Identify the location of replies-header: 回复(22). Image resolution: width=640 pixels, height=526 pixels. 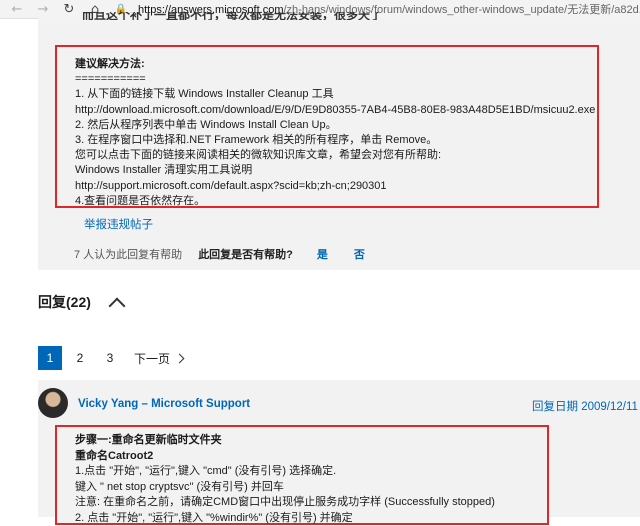
(80, 302).